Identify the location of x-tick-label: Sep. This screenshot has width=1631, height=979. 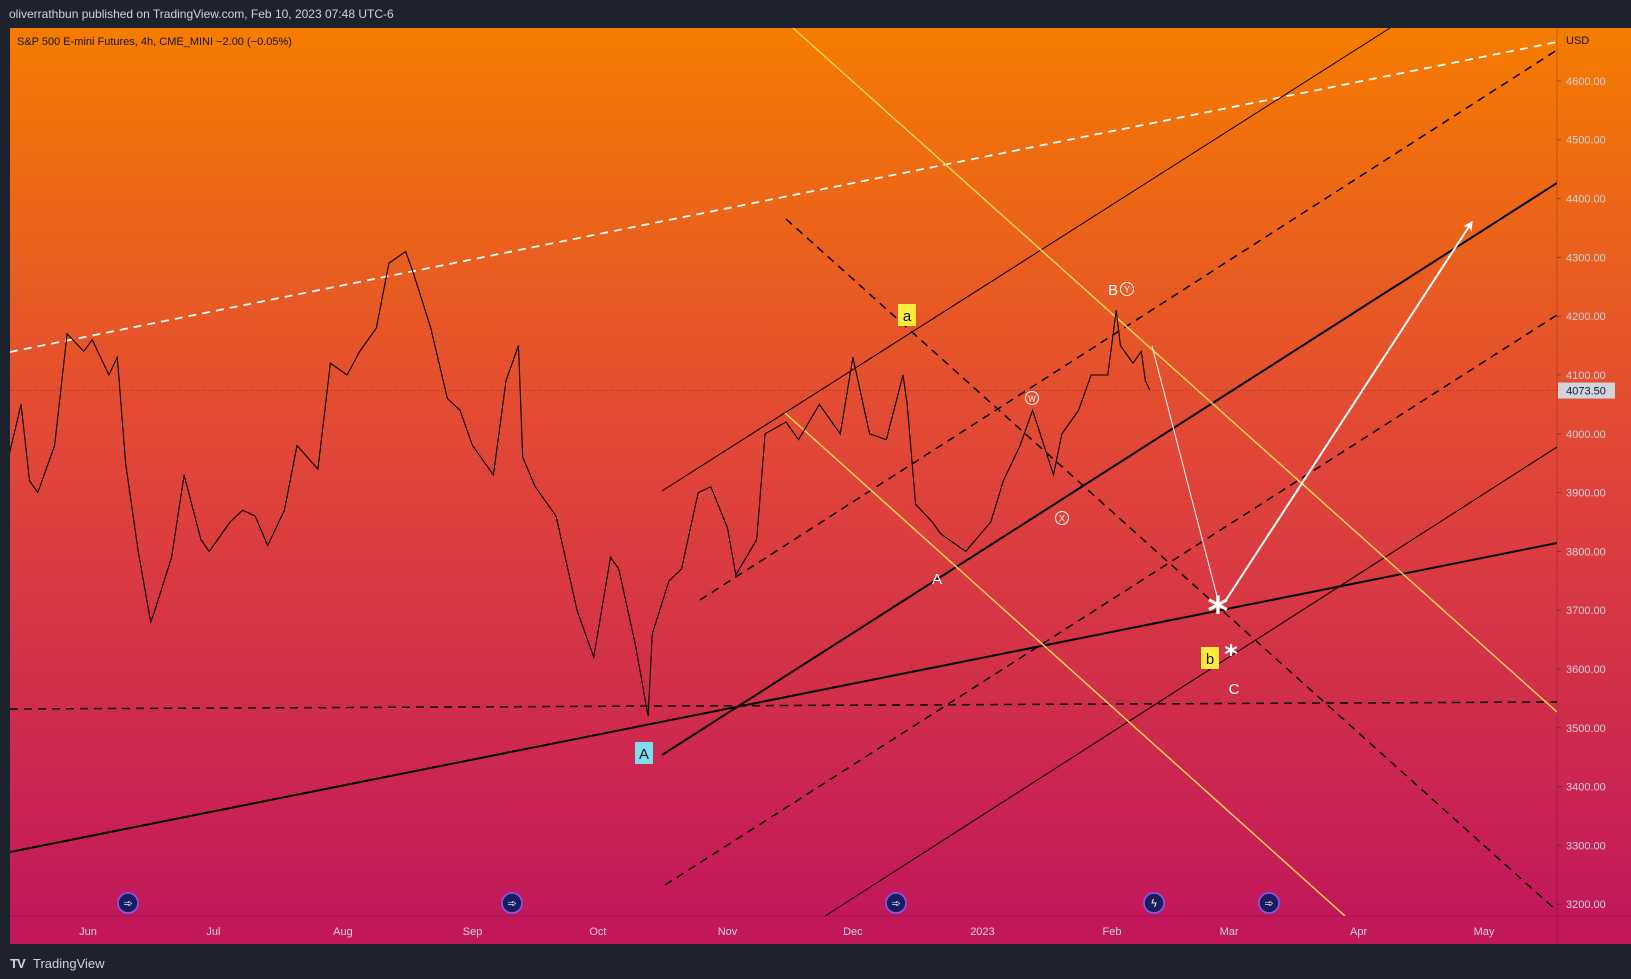
(473, 932).